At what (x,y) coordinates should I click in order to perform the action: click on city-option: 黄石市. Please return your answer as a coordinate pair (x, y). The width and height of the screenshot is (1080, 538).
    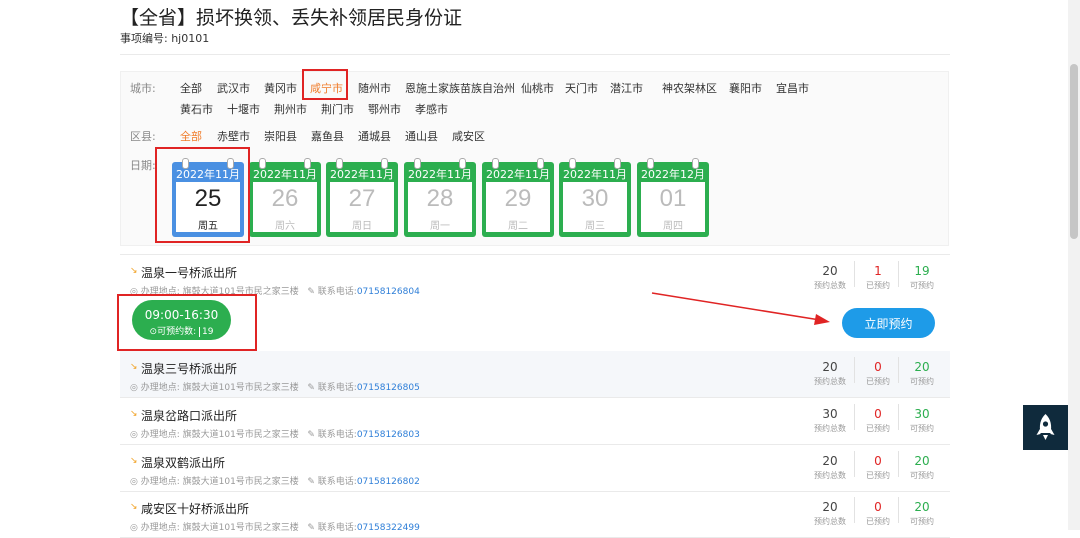
    Looking at the image, I should click on (196, 109).